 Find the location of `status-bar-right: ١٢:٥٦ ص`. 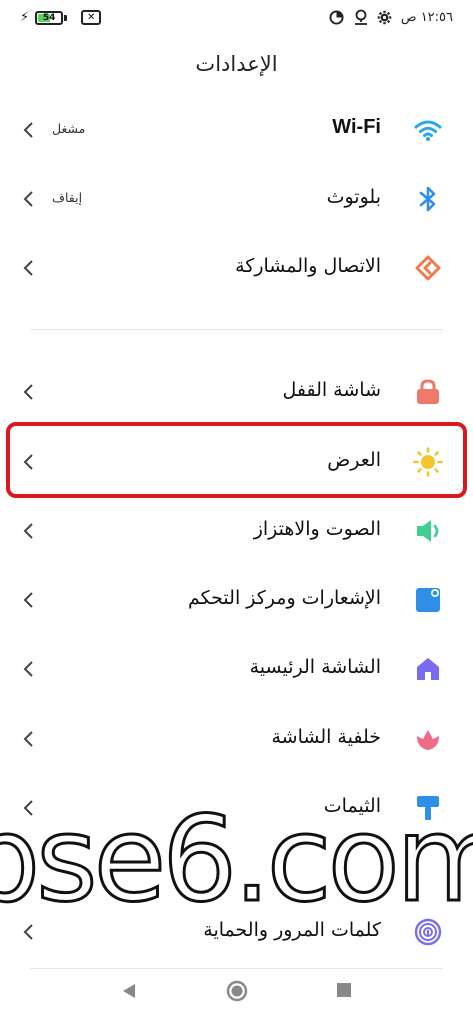

status-bar-right: ١٢:٥٦ ص is located at coordinates (391, 17).